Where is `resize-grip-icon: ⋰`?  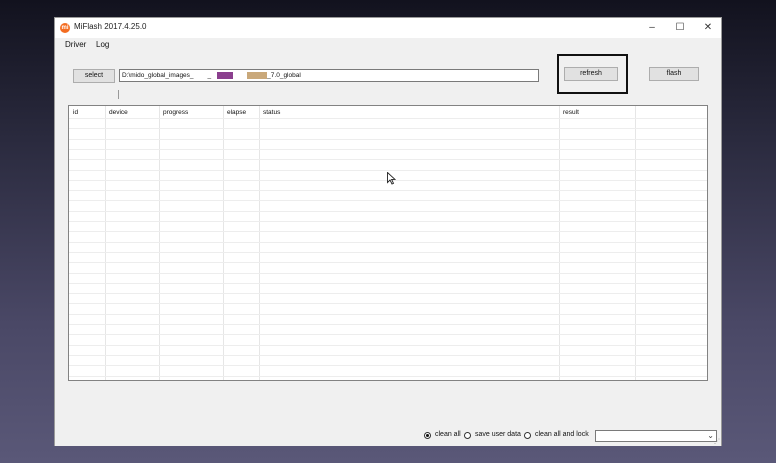
resize-grip-icon: ⋰ is located at coordinates (717, 441).